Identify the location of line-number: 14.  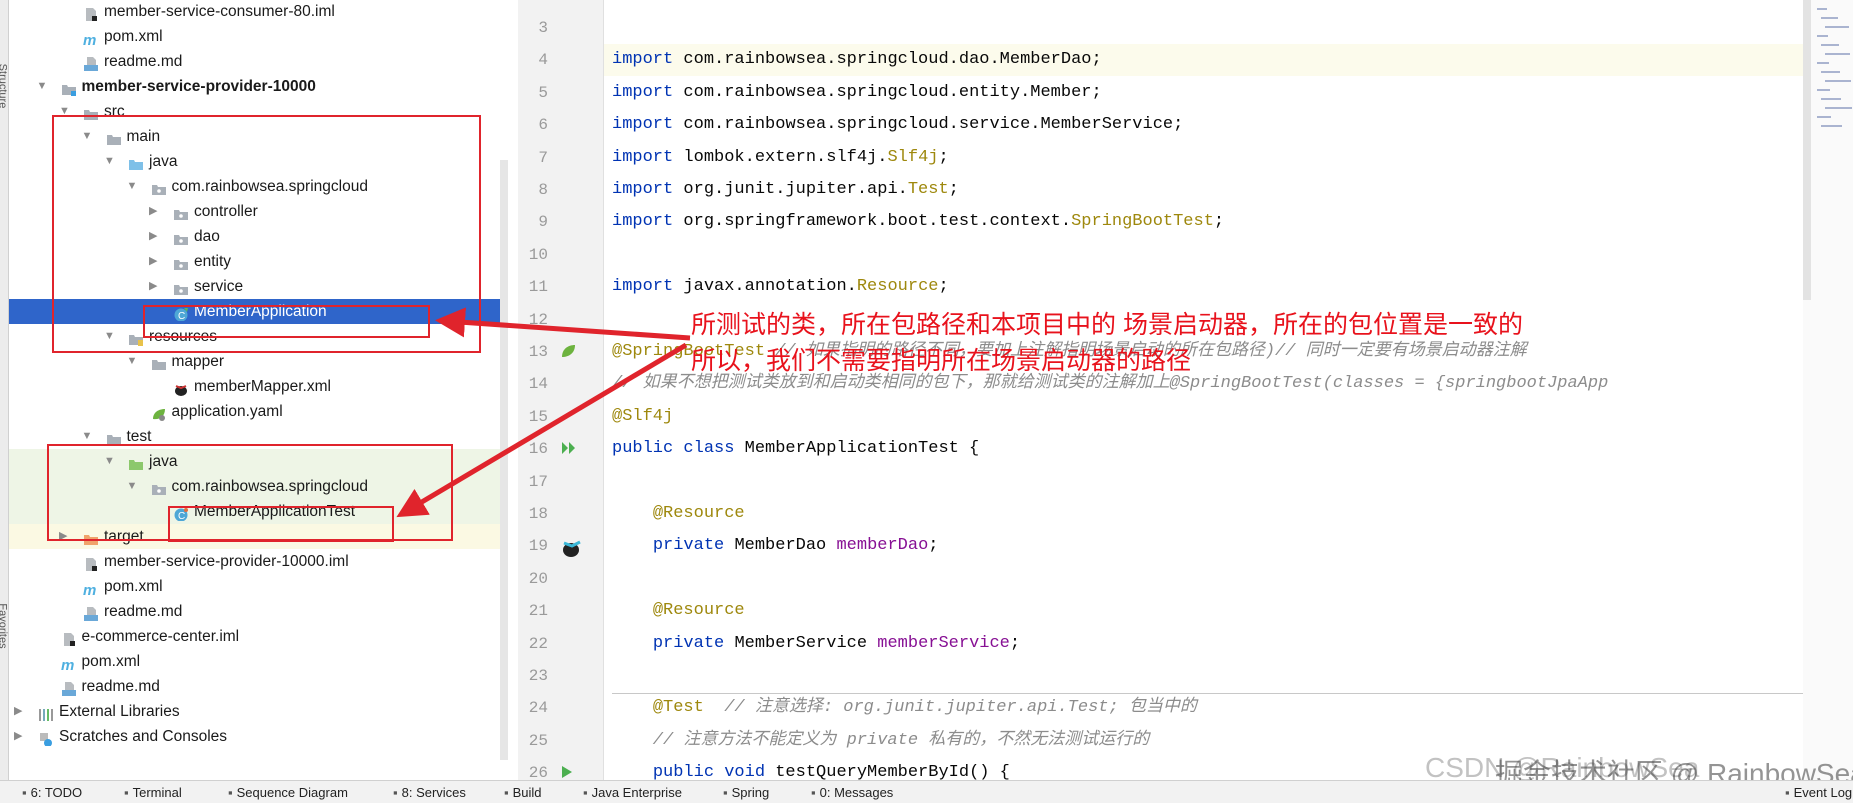
(538, 384).